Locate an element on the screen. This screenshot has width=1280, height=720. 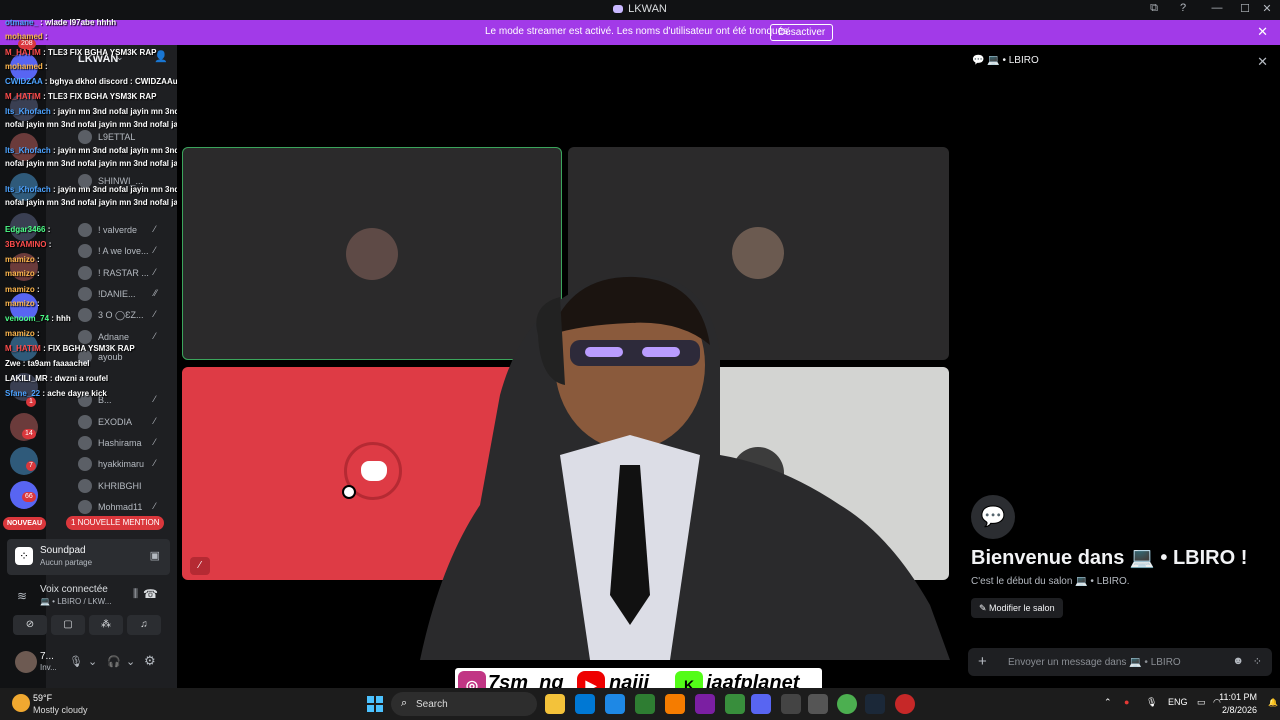
maximize-button: ☐ is located at coordinates (1245, 10).